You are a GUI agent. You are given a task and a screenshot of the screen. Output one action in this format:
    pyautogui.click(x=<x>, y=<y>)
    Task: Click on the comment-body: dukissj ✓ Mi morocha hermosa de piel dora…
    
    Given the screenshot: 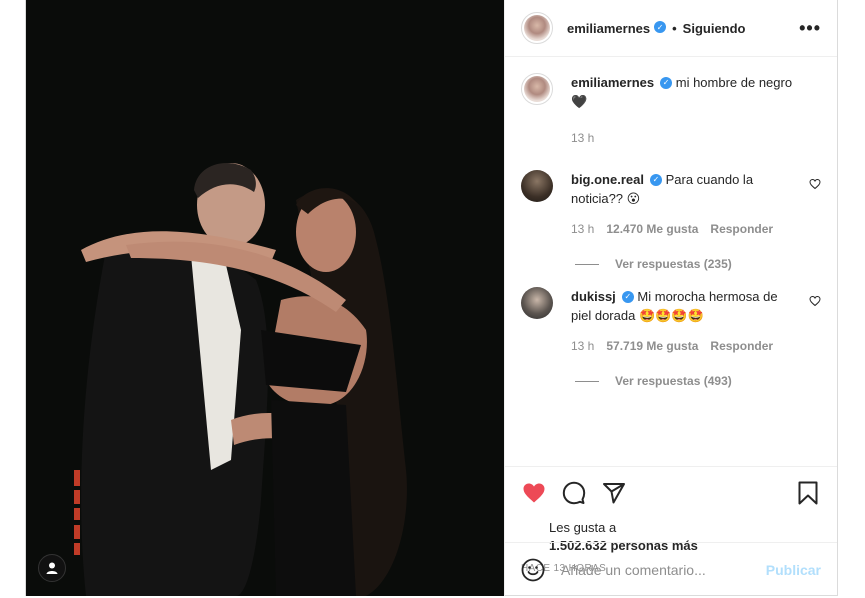 What is the action you would take?
    pyautogui.click(x=696, y=321)
    